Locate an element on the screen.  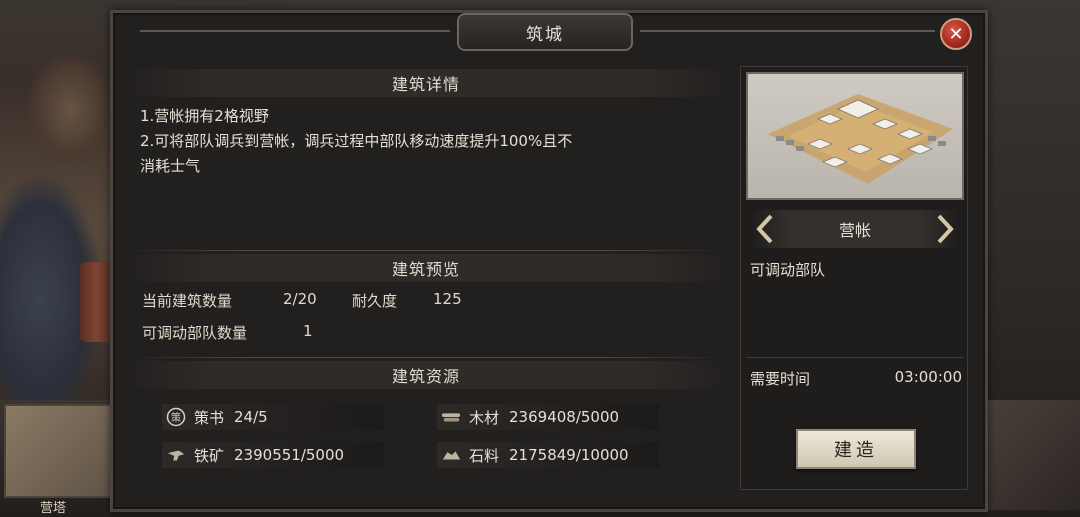
resource-iron-ore: 铁矿 2390551/5000 is located at coordinates (273, 455).